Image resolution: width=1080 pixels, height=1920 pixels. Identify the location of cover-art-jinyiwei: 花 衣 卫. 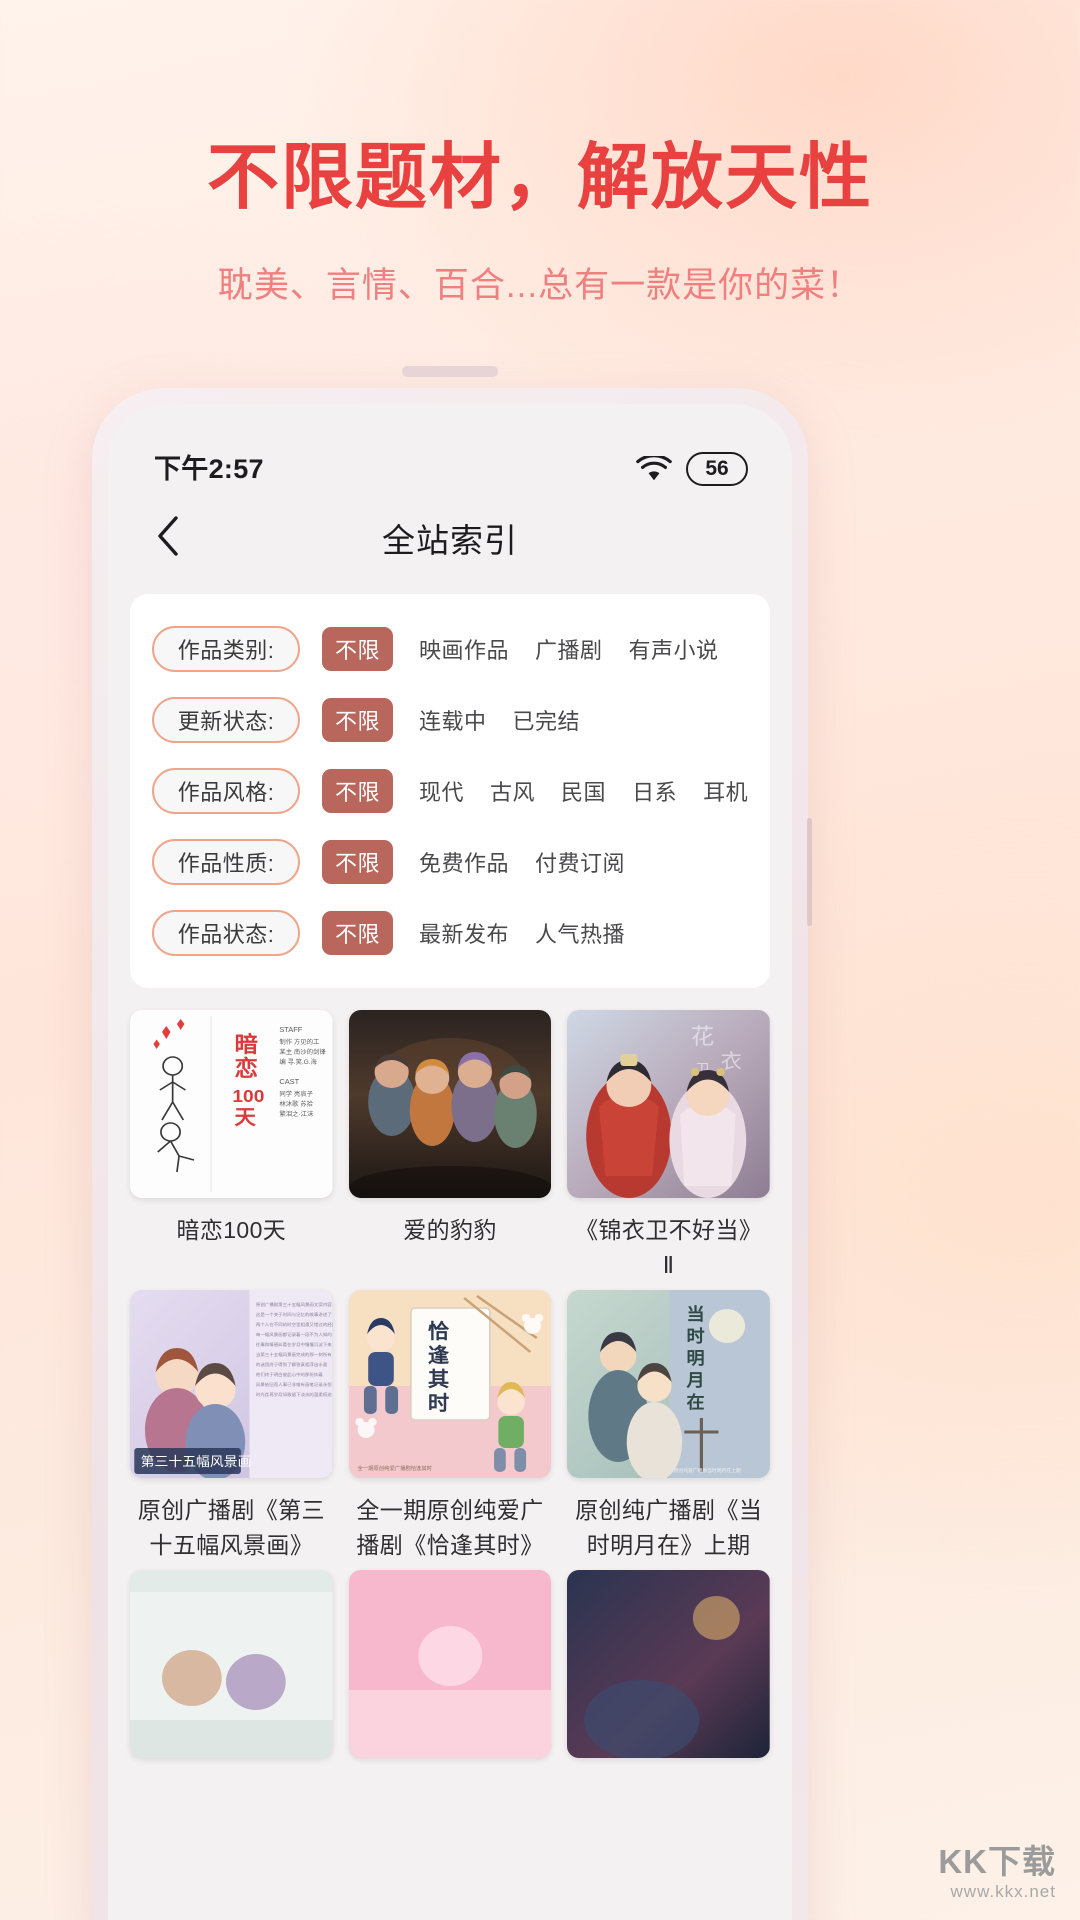
(668, 1104).